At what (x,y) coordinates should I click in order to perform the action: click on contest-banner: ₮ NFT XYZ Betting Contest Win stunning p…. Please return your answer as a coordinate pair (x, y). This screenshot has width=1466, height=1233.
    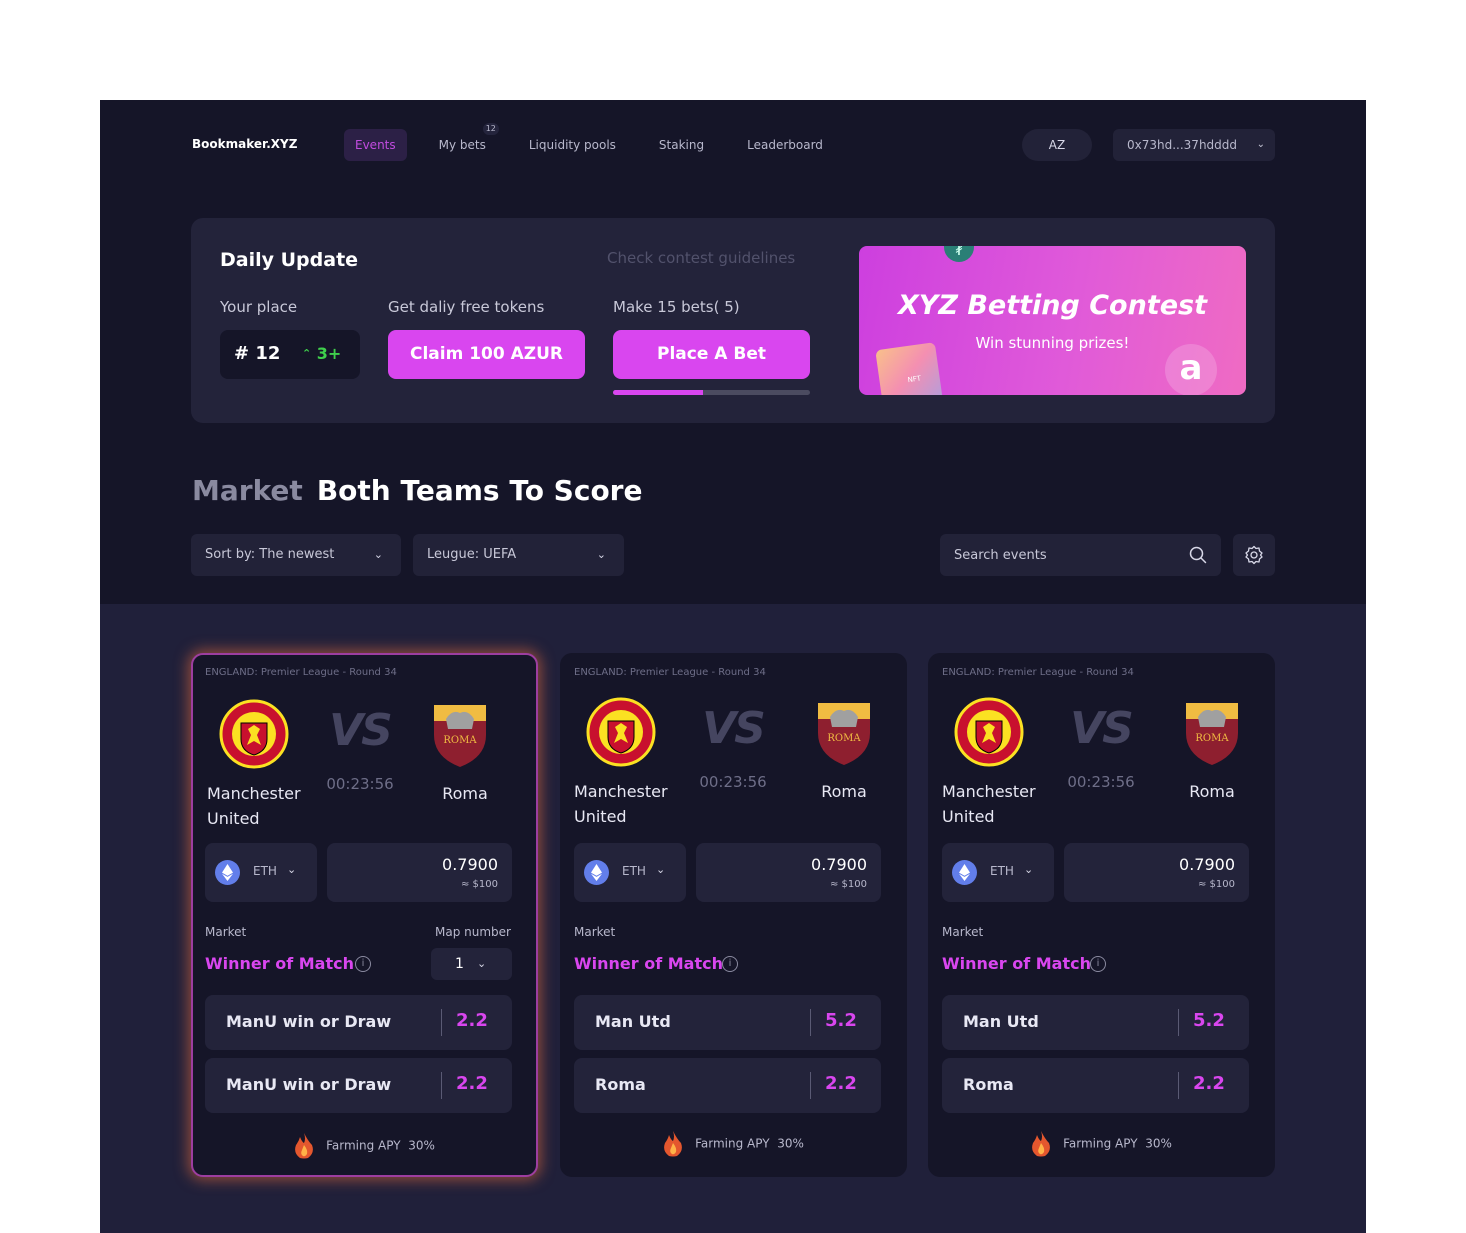
    Looking at the image, I should click on (1052, 320).